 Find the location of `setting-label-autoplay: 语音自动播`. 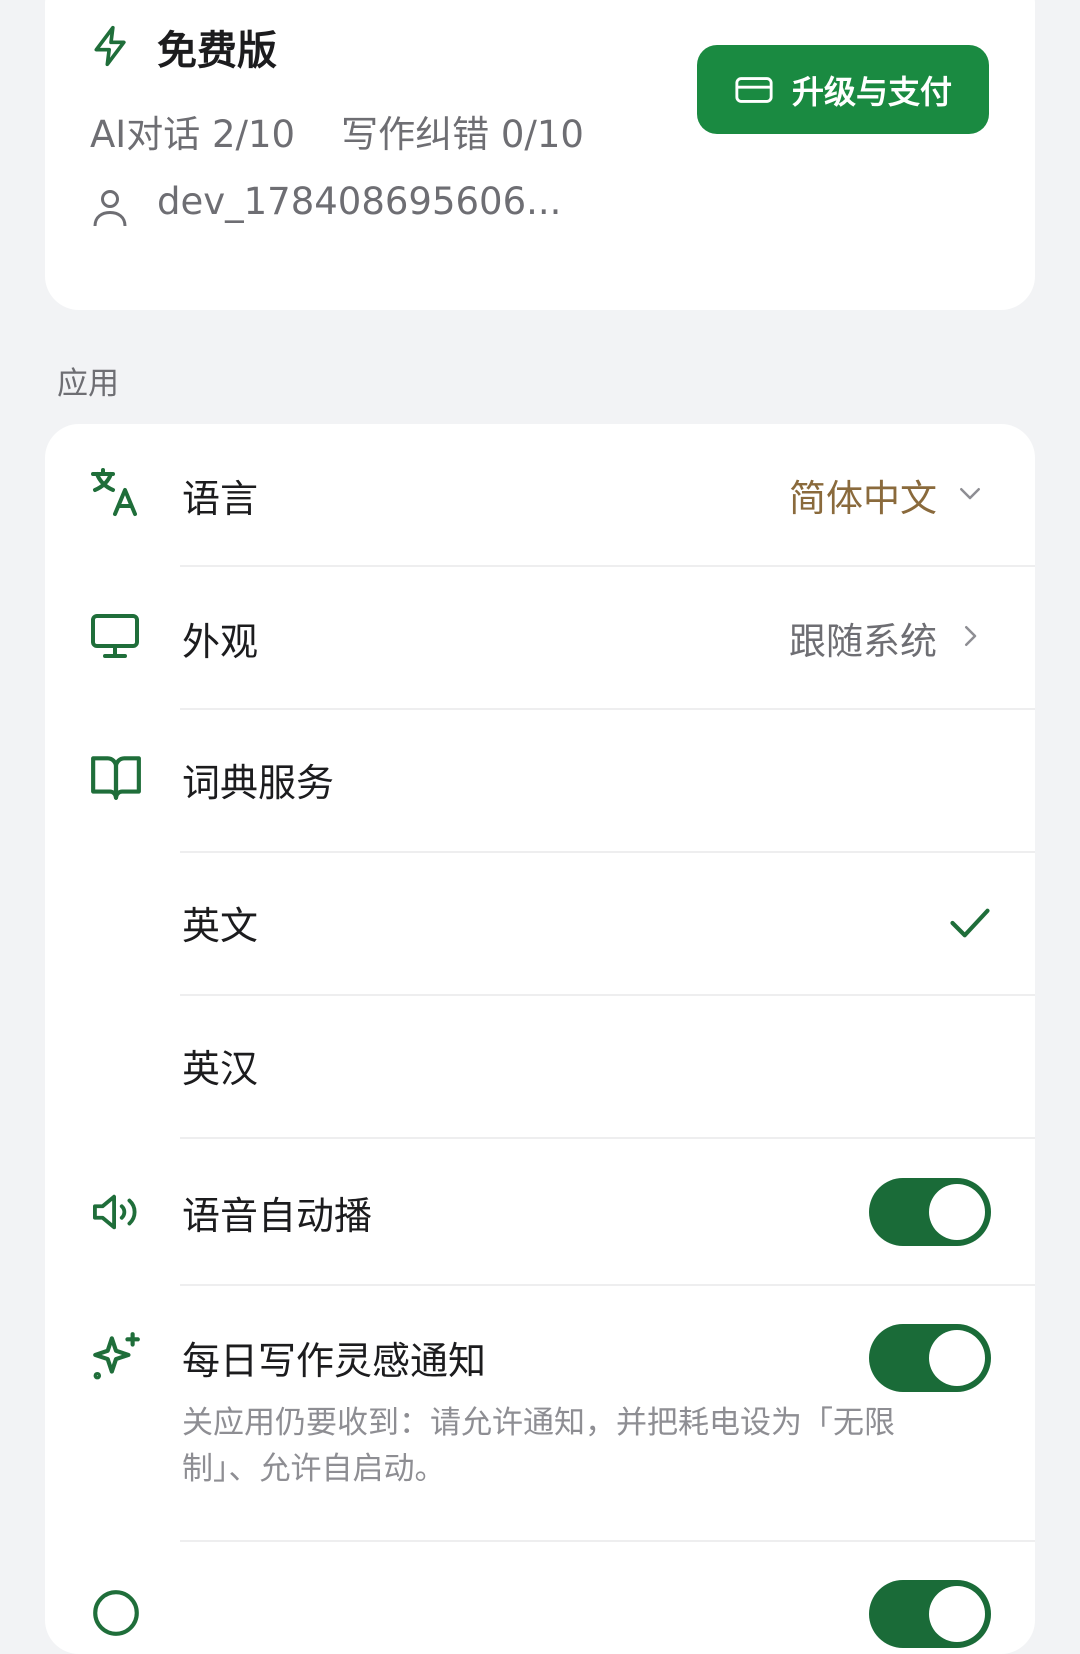

setting-label-autoplay: 语音自动播 is located at coordinates (277, 1216).